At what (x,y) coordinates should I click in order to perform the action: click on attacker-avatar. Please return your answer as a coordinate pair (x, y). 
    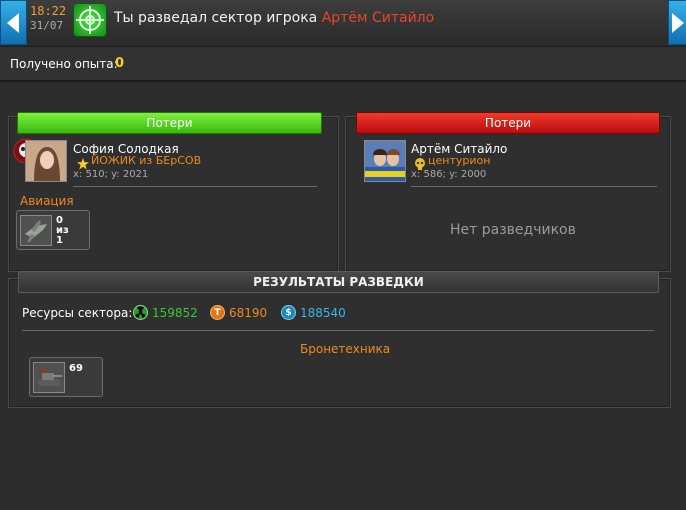
    Looking at the image, I should click on (46, 161).